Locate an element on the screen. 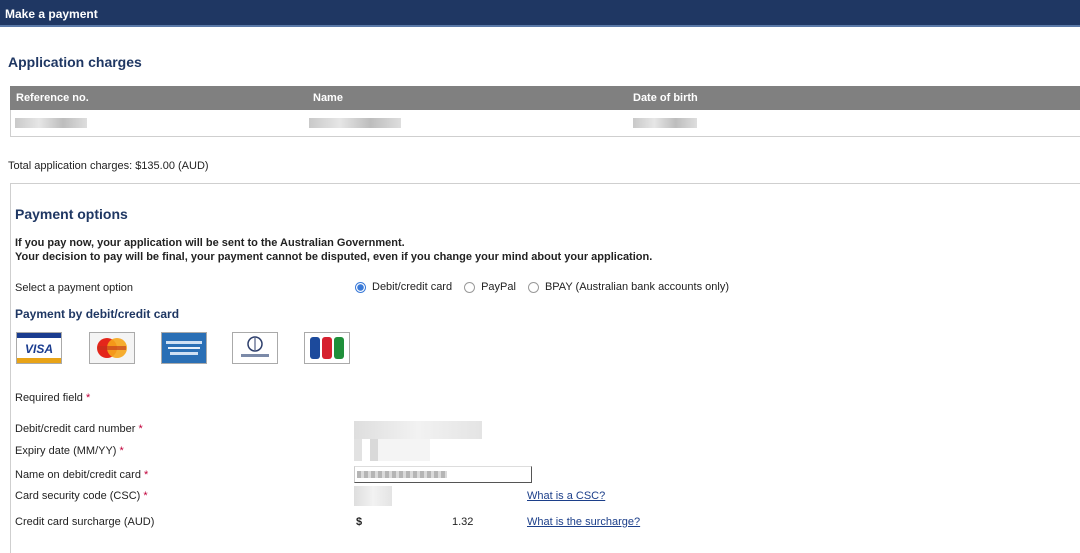 The height and width of the screenshot is (553, 1080). surcharge-label: Credit card surcharge (AUD) is located at coordinates (85, 522).